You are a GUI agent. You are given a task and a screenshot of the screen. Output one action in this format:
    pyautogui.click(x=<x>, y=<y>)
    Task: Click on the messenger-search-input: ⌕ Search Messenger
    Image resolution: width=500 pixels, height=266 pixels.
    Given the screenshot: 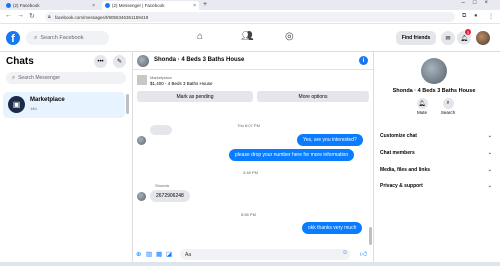 What is the action you would take?
    pyautogui.click(x=66, y=78)
    